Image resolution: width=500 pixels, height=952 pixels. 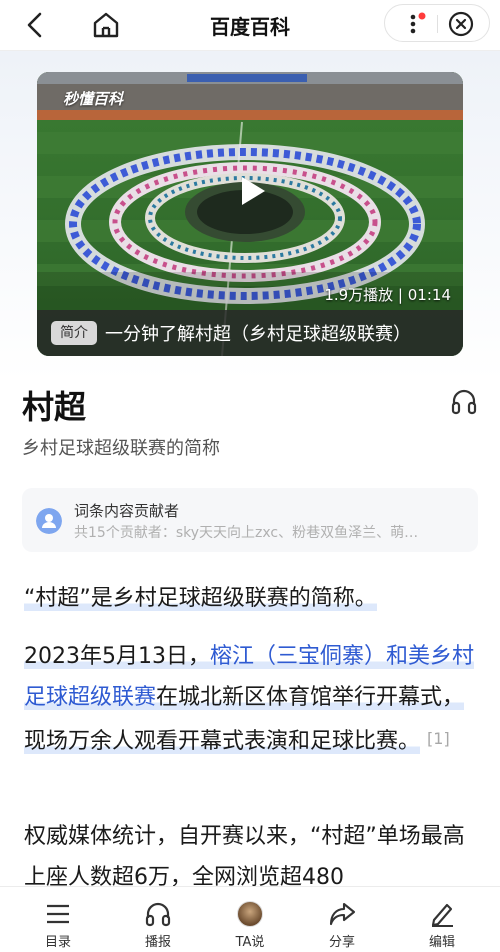 I want to click on tab-toc: 目录, so click(x=58, y=919).